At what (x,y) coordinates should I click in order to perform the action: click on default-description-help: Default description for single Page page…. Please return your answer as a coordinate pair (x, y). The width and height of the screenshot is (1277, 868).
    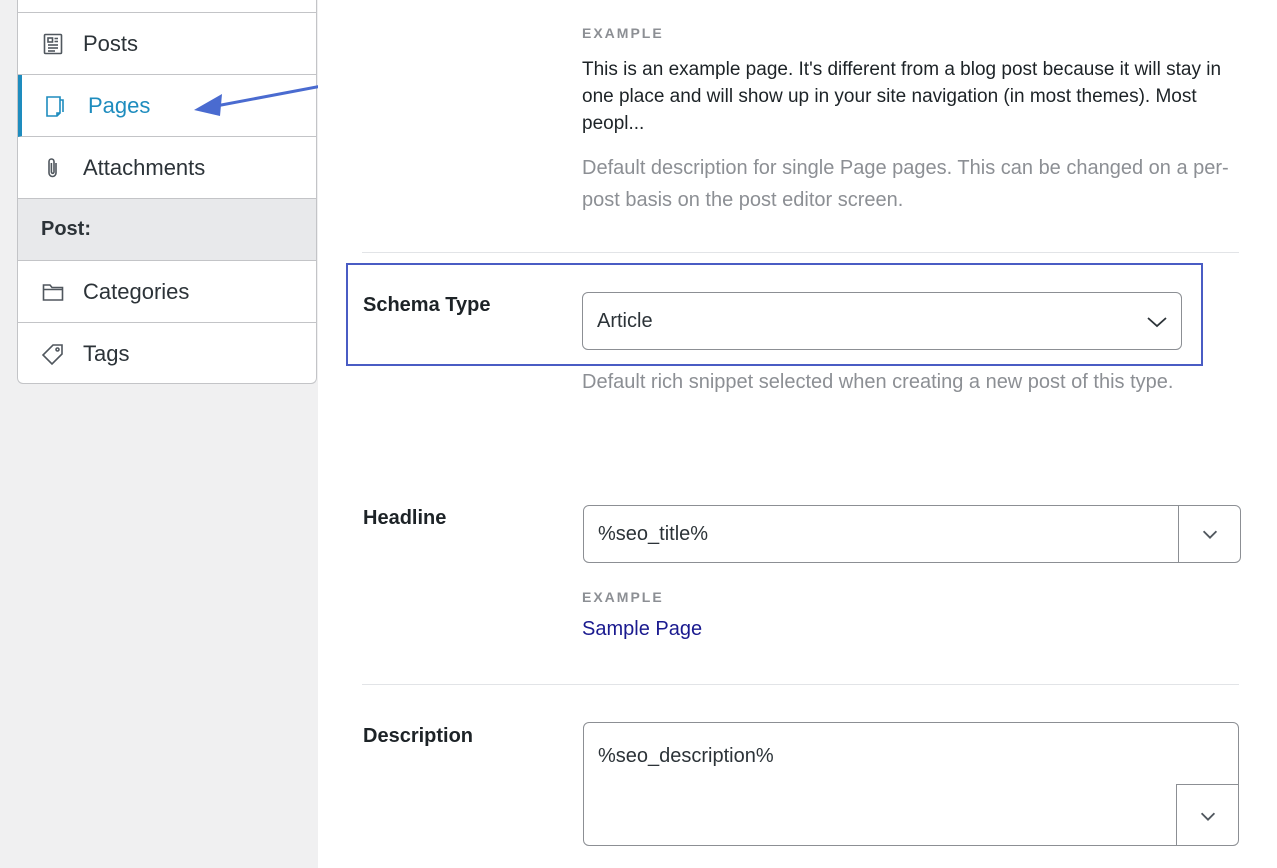
    Looking at the image, I should click on (905, 184).